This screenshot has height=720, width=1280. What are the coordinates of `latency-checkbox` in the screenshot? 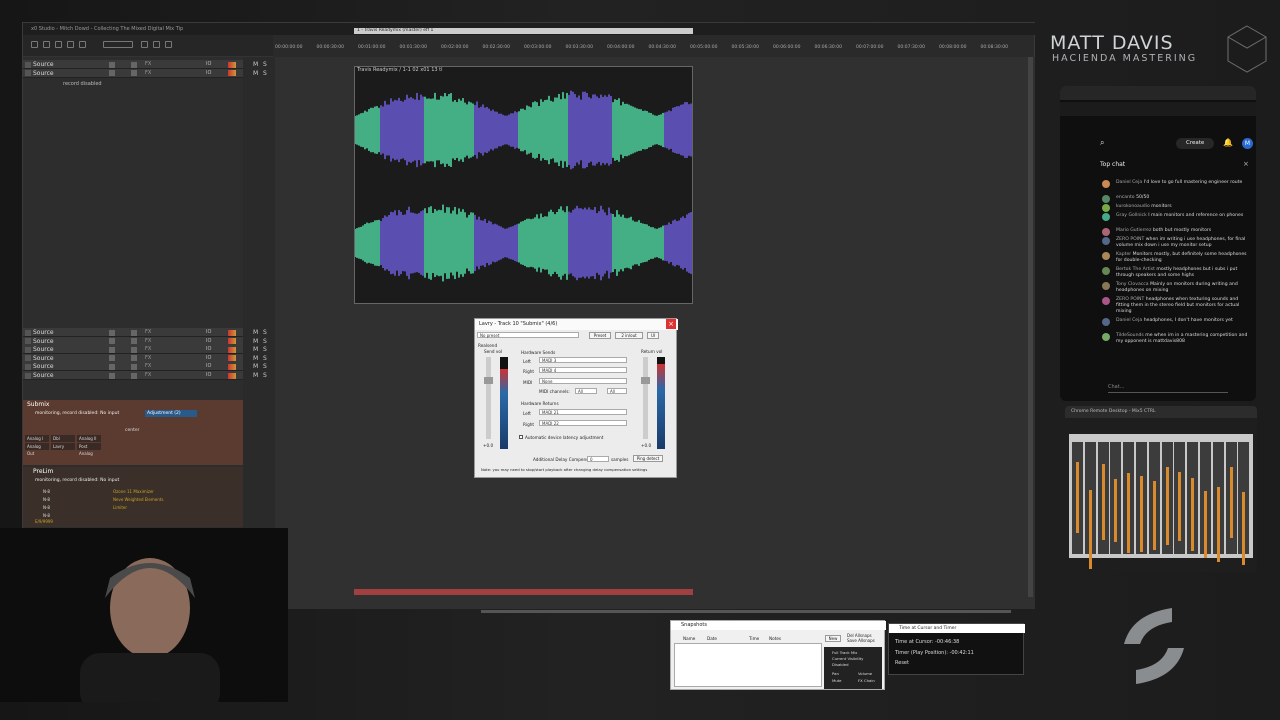 It's located at (521, 437).